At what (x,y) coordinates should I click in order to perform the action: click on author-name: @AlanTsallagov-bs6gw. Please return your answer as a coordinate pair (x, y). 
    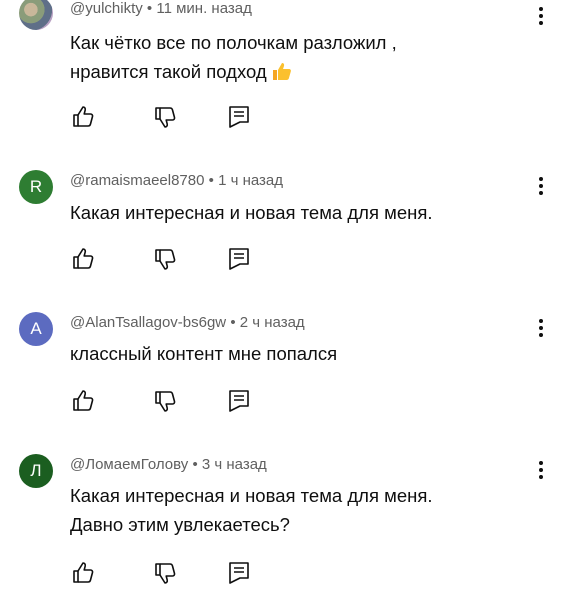
    Looking at the image, I should click on (148, 322).